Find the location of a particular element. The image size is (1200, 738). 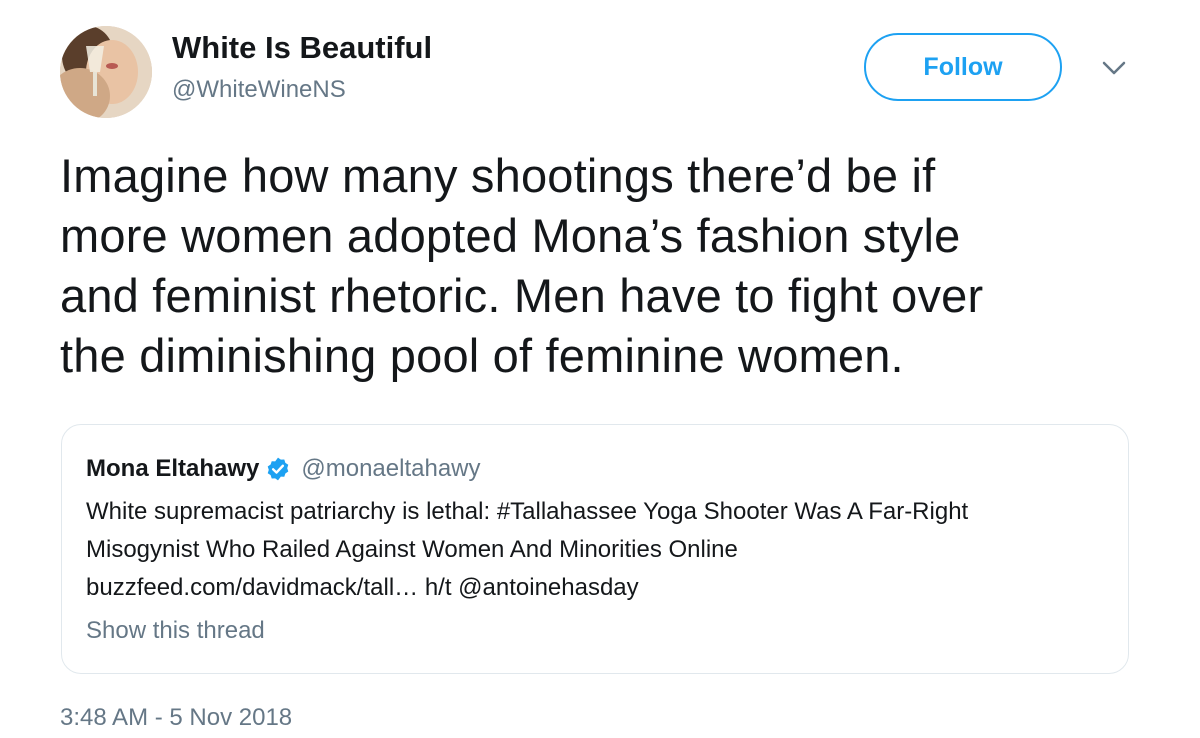

follow-button: Follow is located at coordinates (963, 67).